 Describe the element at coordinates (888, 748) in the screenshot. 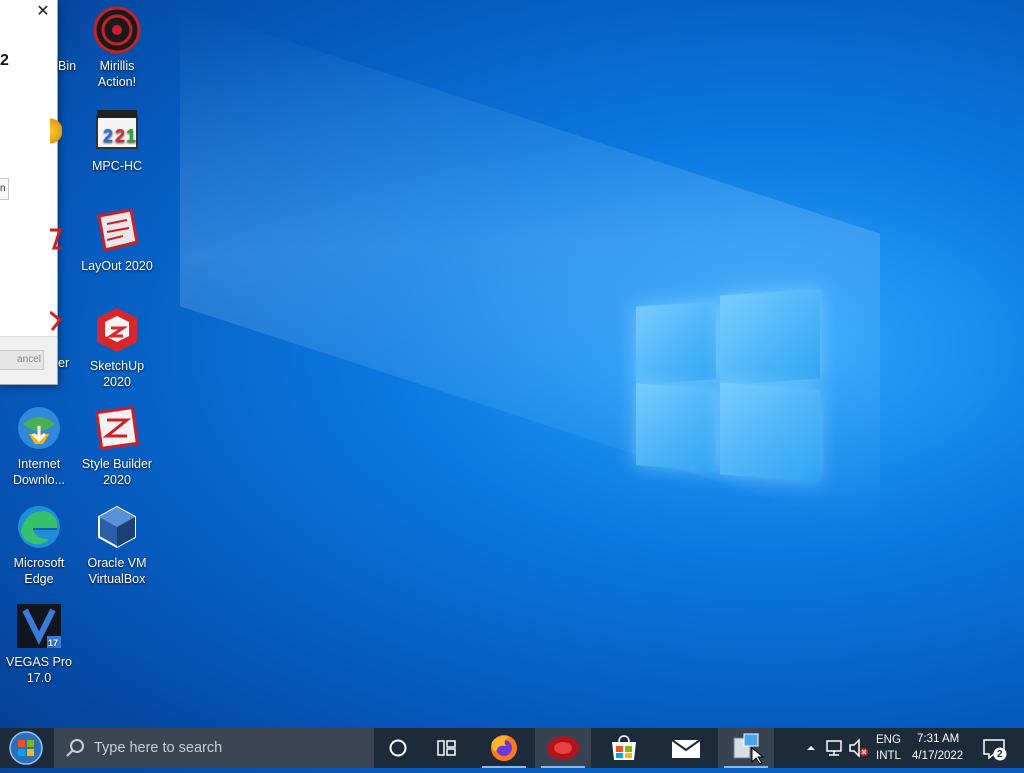

I see `input-language-button: ENG INTL` at that location.